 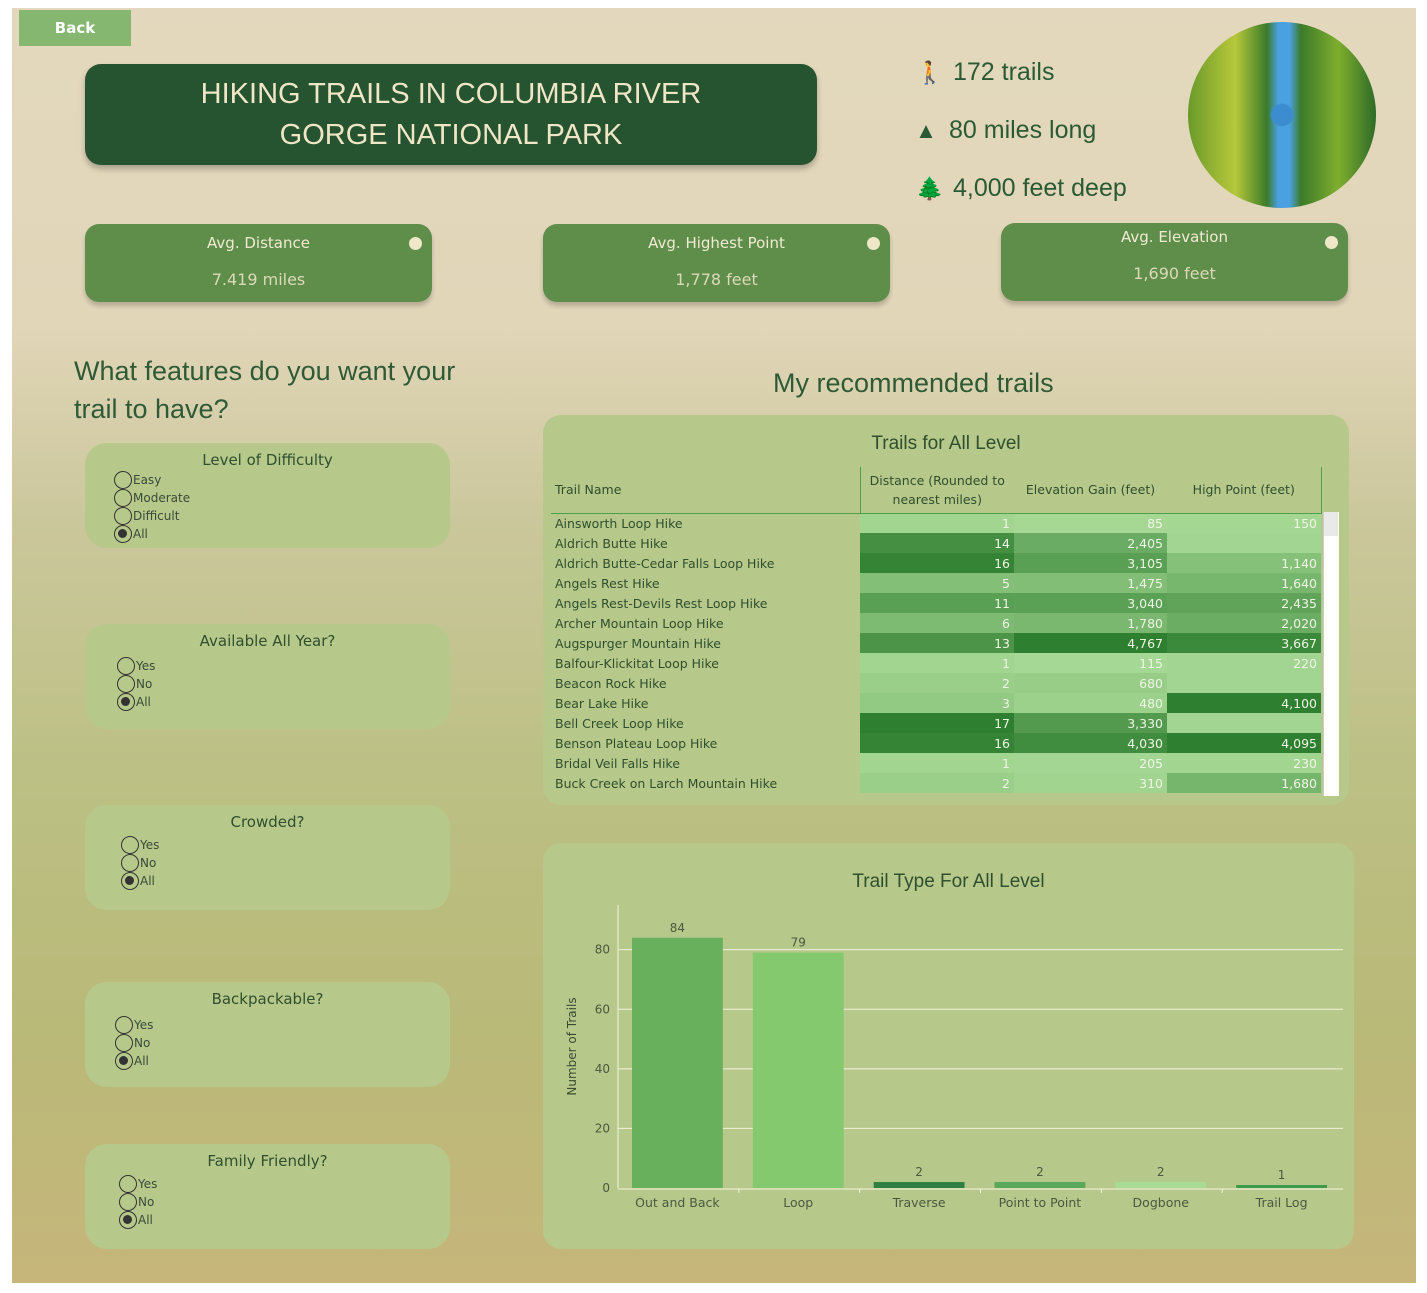 What do you see at coordinates (1244, 663) in the screenshot?
I see `cell-value: 220` at bounding box center [1244, 663].